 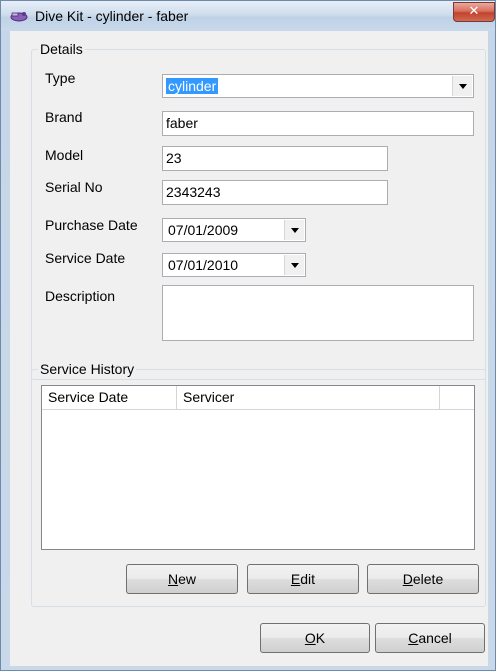 I want to click on service-date-picker: 07/01/2010, so click(x=234, y=265).